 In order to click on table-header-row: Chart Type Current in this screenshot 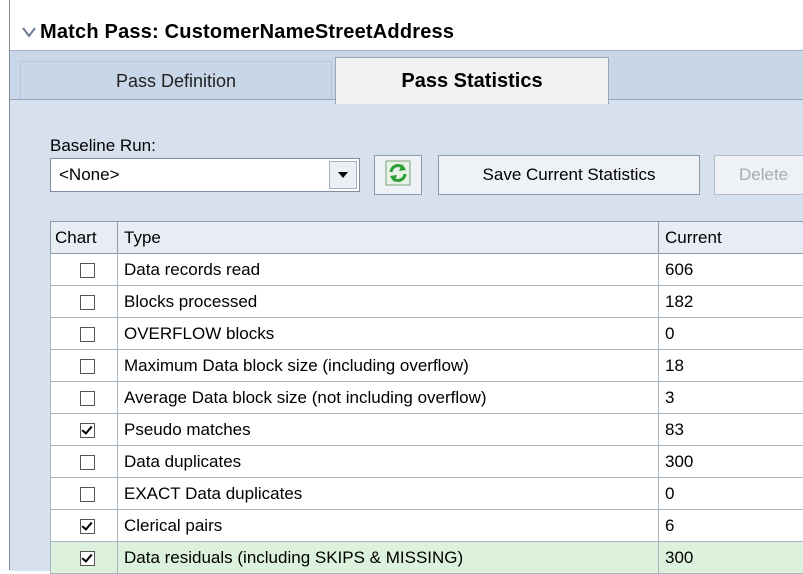, I will do `click(427, 238)`.